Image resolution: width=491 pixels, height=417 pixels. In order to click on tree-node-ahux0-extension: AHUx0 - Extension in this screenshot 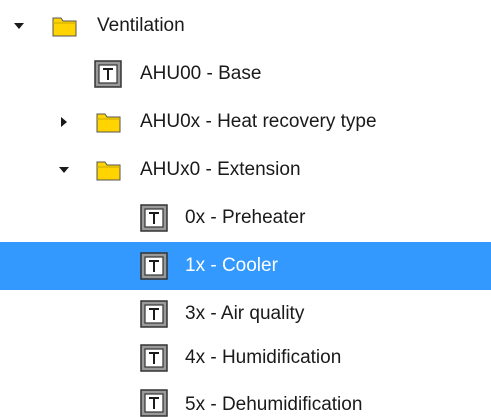, I will do `click(245, 170)`.